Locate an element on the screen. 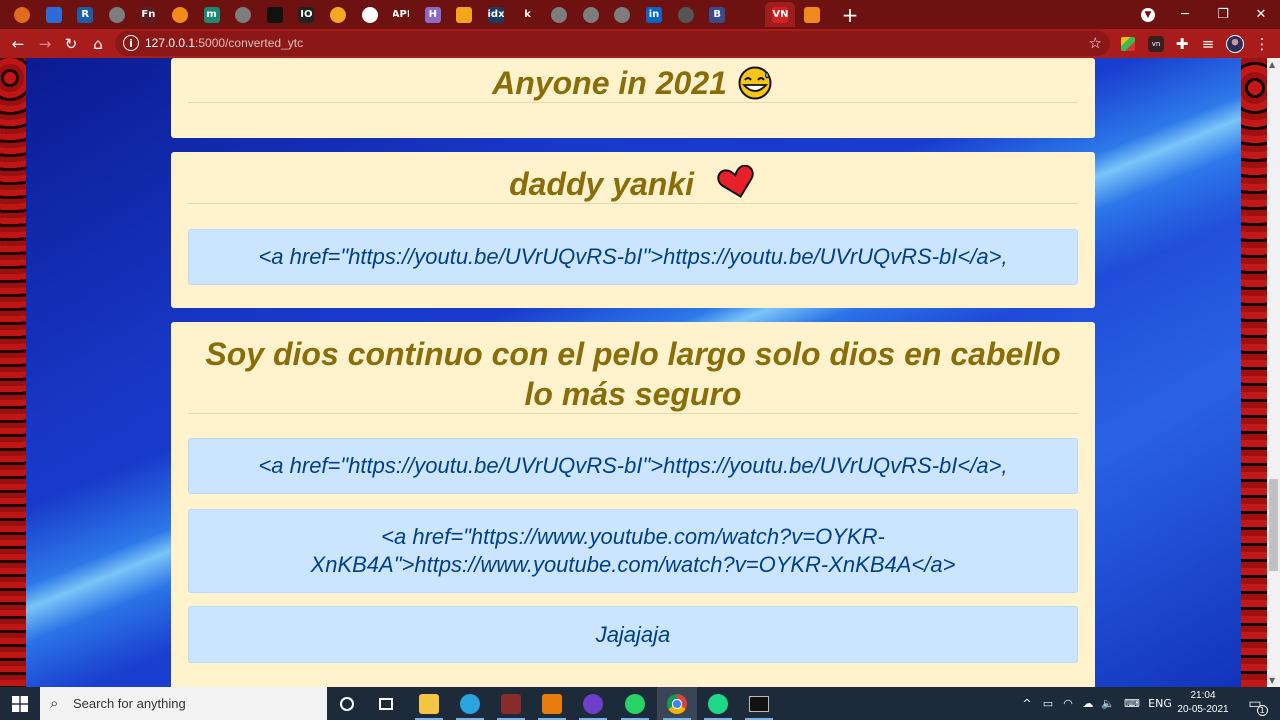  swift-bird-icon is located at coordinates (53, 14).